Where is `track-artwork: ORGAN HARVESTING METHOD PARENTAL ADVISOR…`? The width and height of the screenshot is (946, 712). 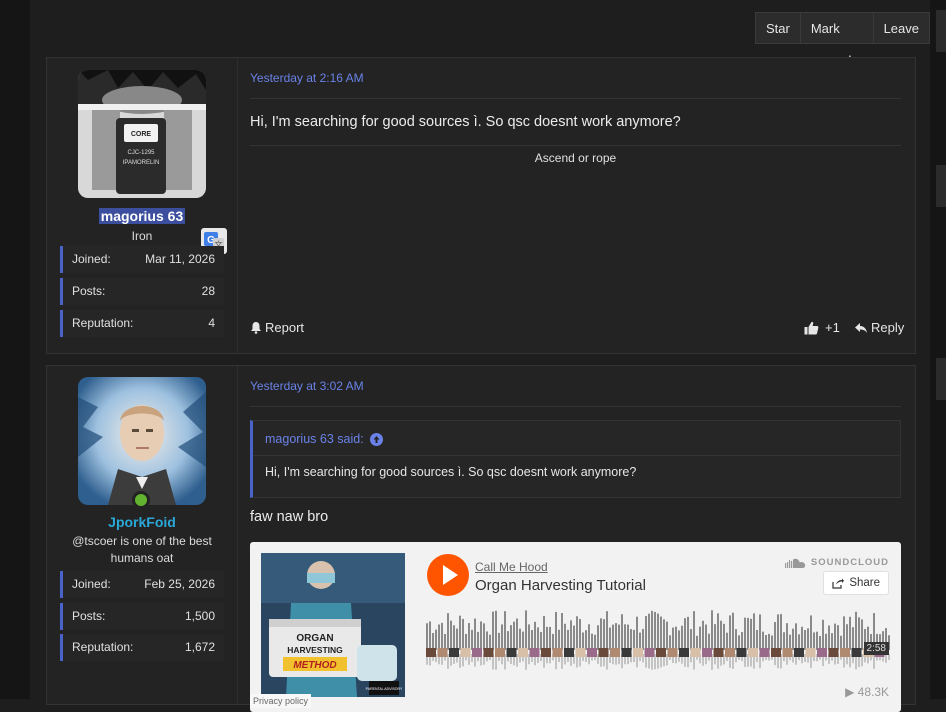
track-artwork: ORGAN HARVESTING METHOD PARENTAL ADVISOR… is located at coordinates (333, 625).